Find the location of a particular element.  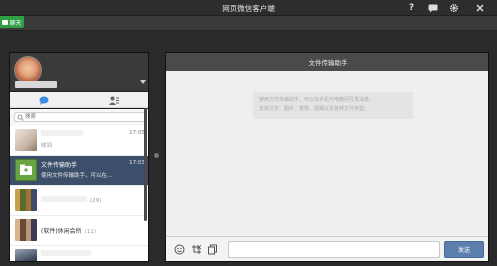

search-bar is located at coordinates (79, 117).